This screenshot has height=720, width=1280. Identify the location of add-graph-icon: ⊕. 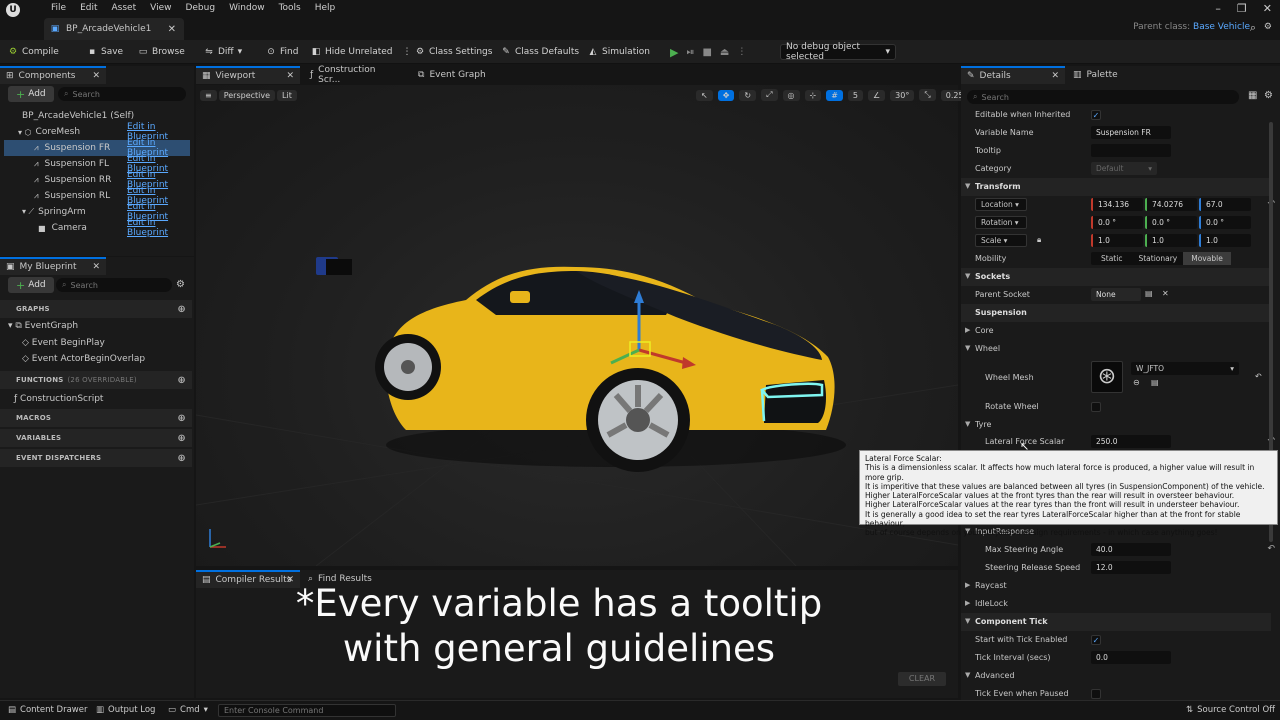
(181, 309).